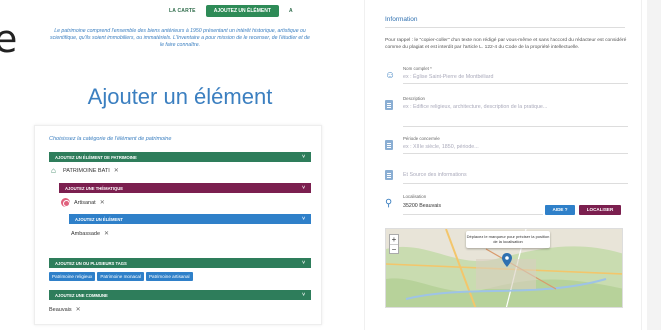 The width and height of the screenshot is (661, 330). Describe the element at coordinates (242, 11) in the screenshot. I see `nav-add-element-tab: AJOUTEZ UN ÉLÉMENT` at that location.